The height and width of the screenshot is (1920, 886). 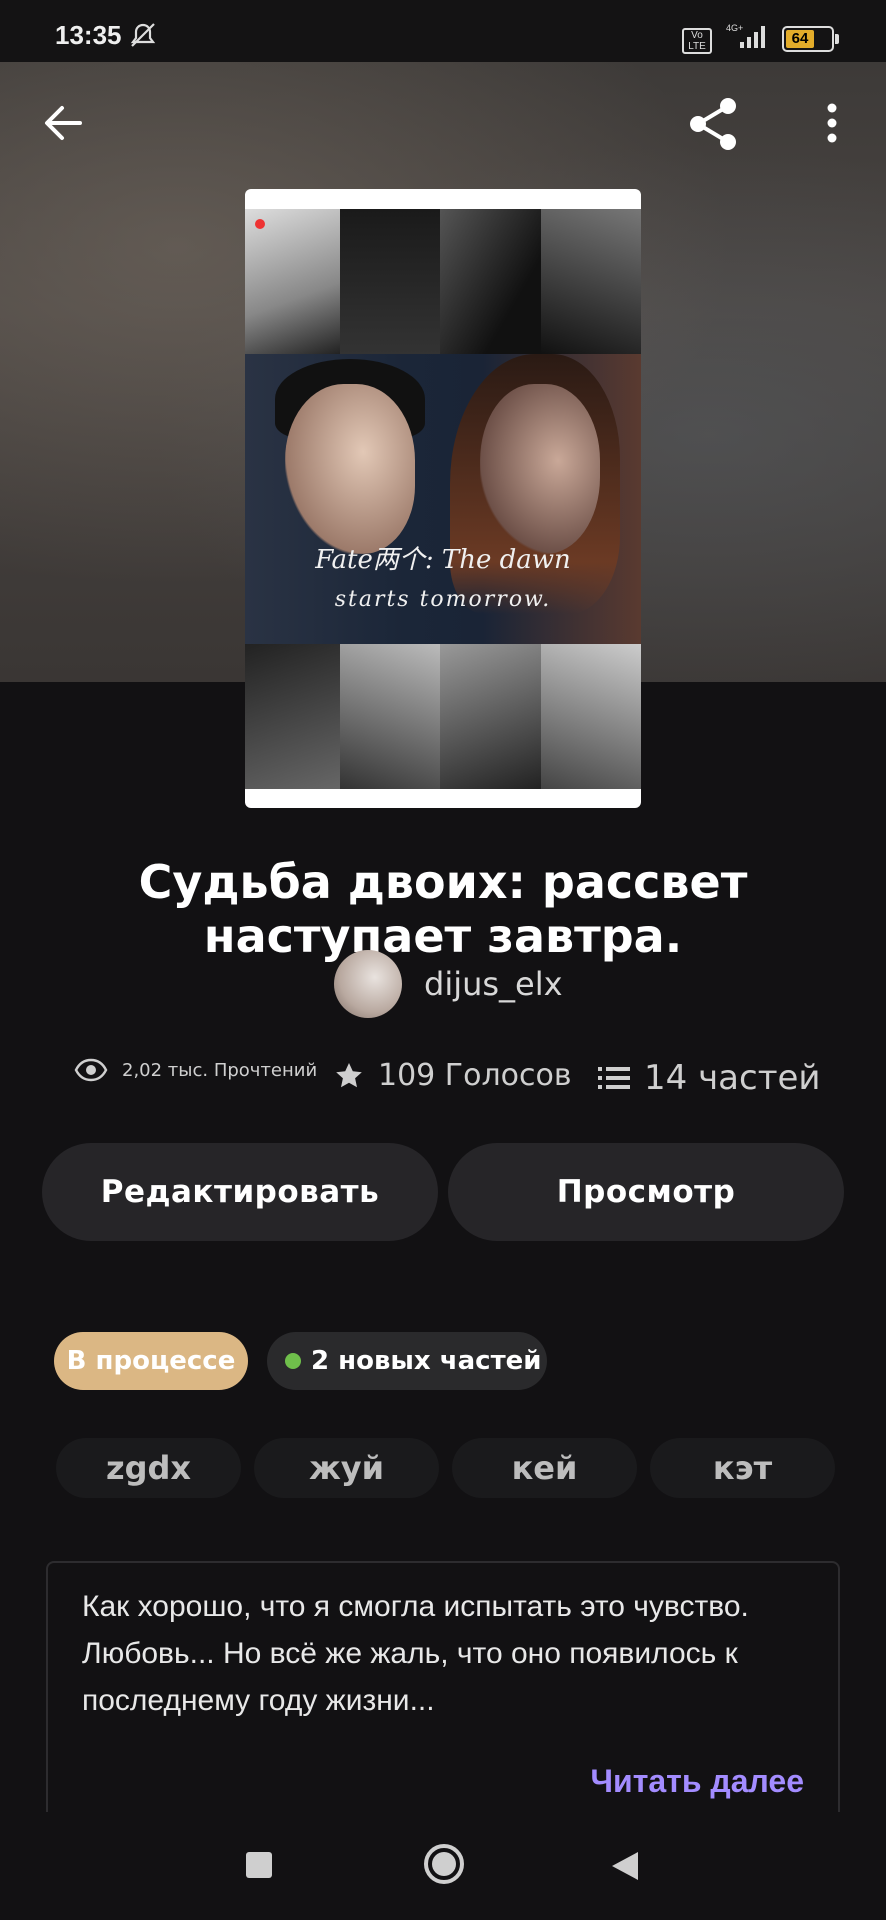 What do you see at coordinates (714, 126) in the screenshot?
I see `share-icon` at bounding box center [714, 126].